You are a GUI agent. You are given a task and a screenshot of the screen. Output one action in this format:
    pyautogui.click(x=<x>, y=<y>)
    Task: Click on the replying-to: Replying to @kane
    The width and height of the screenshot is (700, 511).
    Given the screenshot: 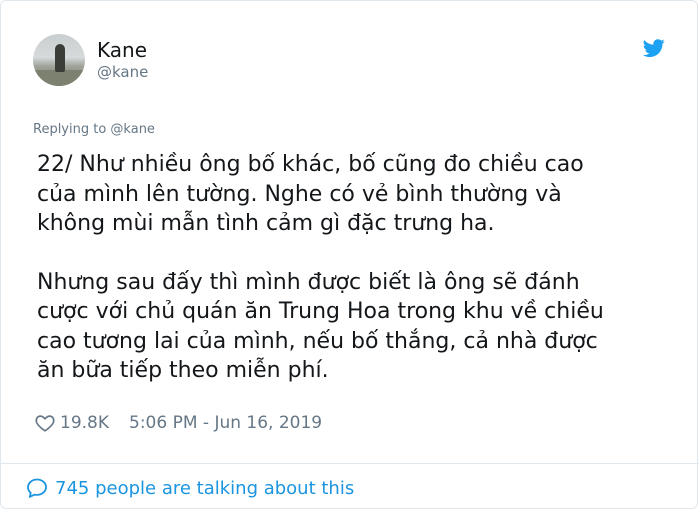 What is the action you would take?
    pyautogui.click(x=94, y=130)
    